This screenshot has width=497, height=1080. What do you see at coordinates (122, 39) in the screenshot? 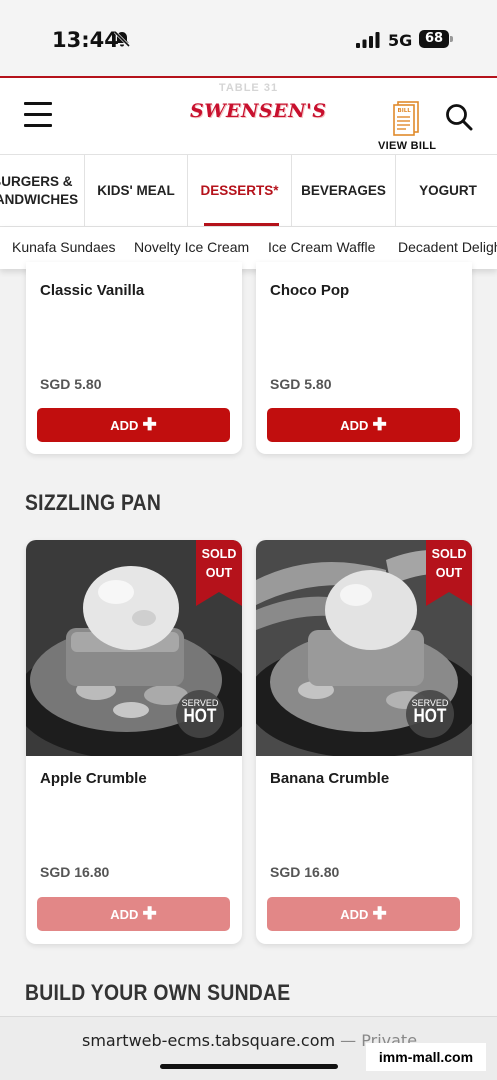
I see `mute-bell-icon` at bounding box center [122, 39].